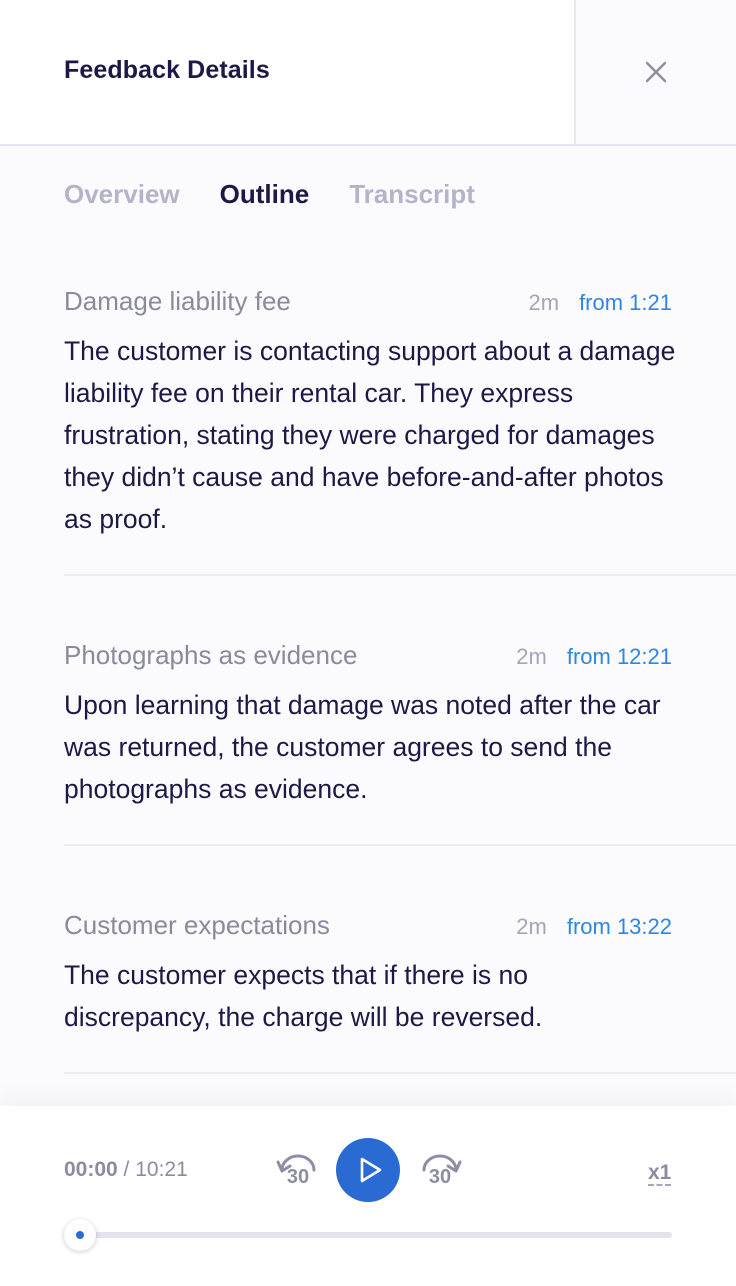  What do you see at coordinates (167, 70) in the screenshot?
I see `page-title: Feedback Details` at bounding box center [167, 70].